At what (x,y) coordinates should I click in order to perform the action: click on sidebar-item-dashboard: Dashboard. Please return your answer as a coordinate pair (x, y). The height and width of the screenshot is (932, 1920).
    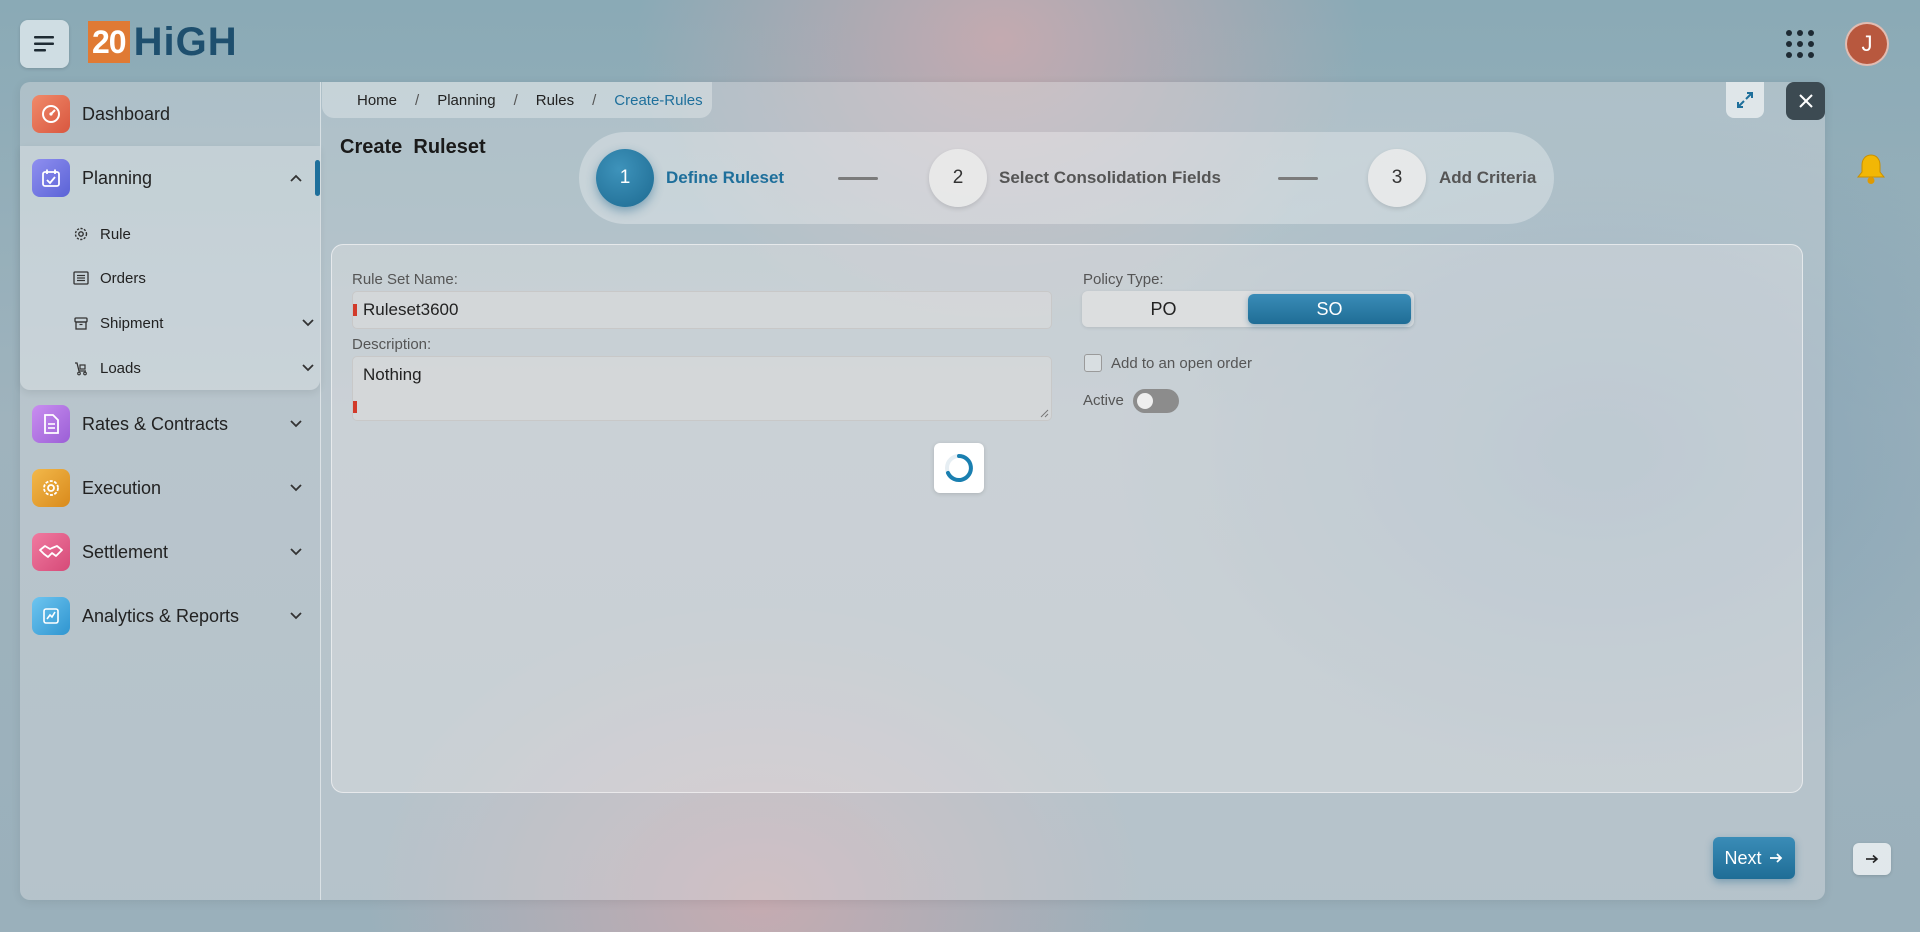
    Looking at the image, I should click on (176, 114).